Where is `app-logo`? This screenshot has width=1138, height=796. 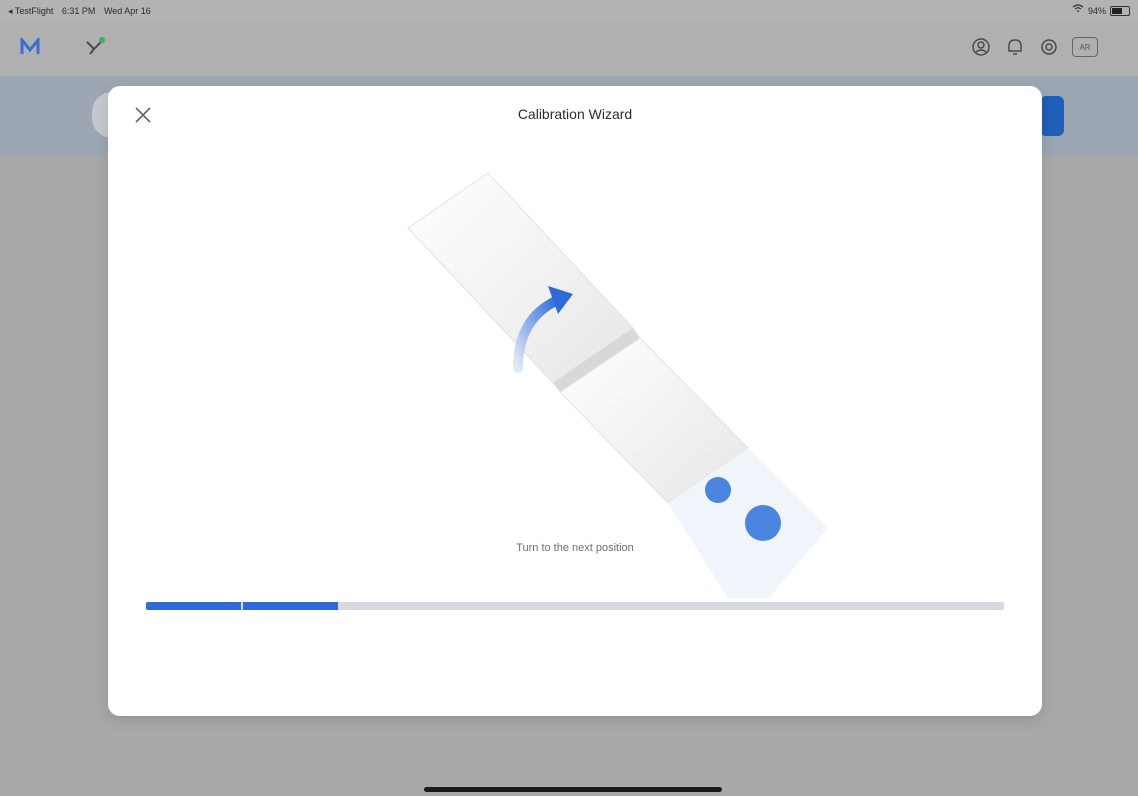 app-logo is located at coordinates (30, 48).